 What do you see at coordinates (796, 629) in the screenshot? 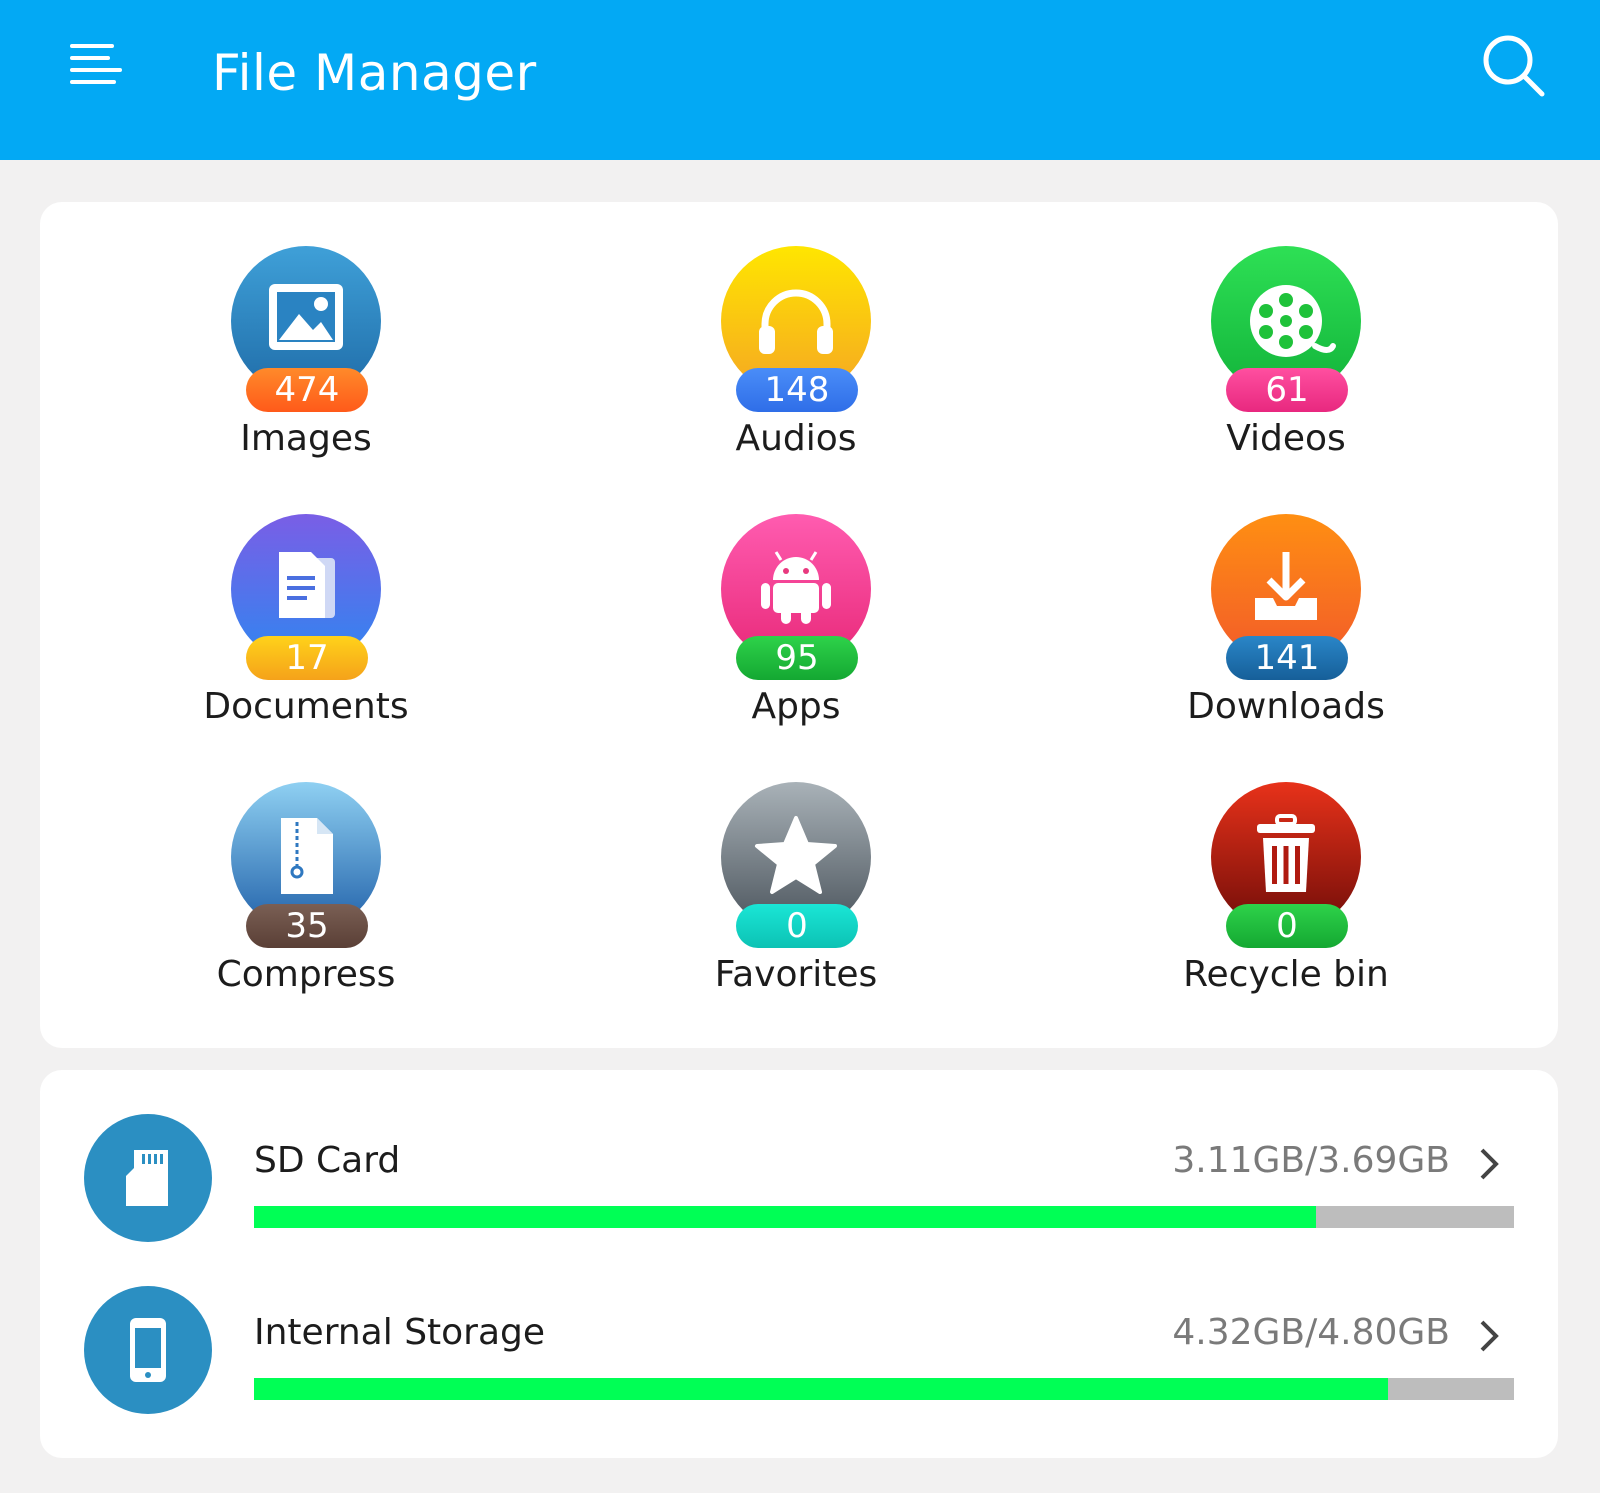
I see `category-apps: 95 Apps` at bounding box center [796, 629].